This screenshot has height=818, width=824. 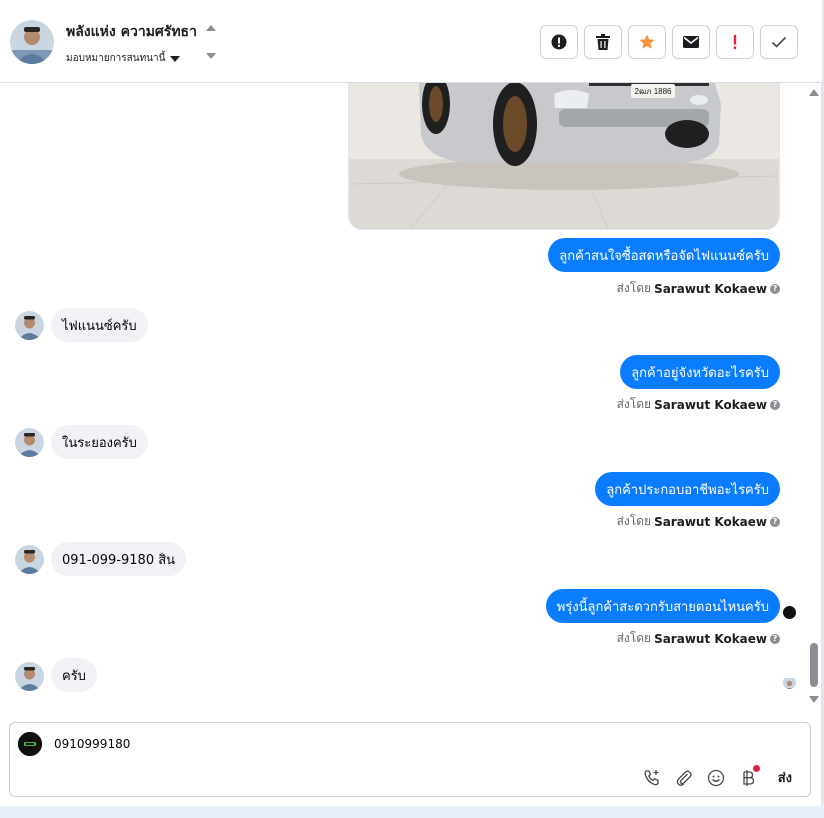 I want to click on mark-unread-button, so click(x=691, y=42).